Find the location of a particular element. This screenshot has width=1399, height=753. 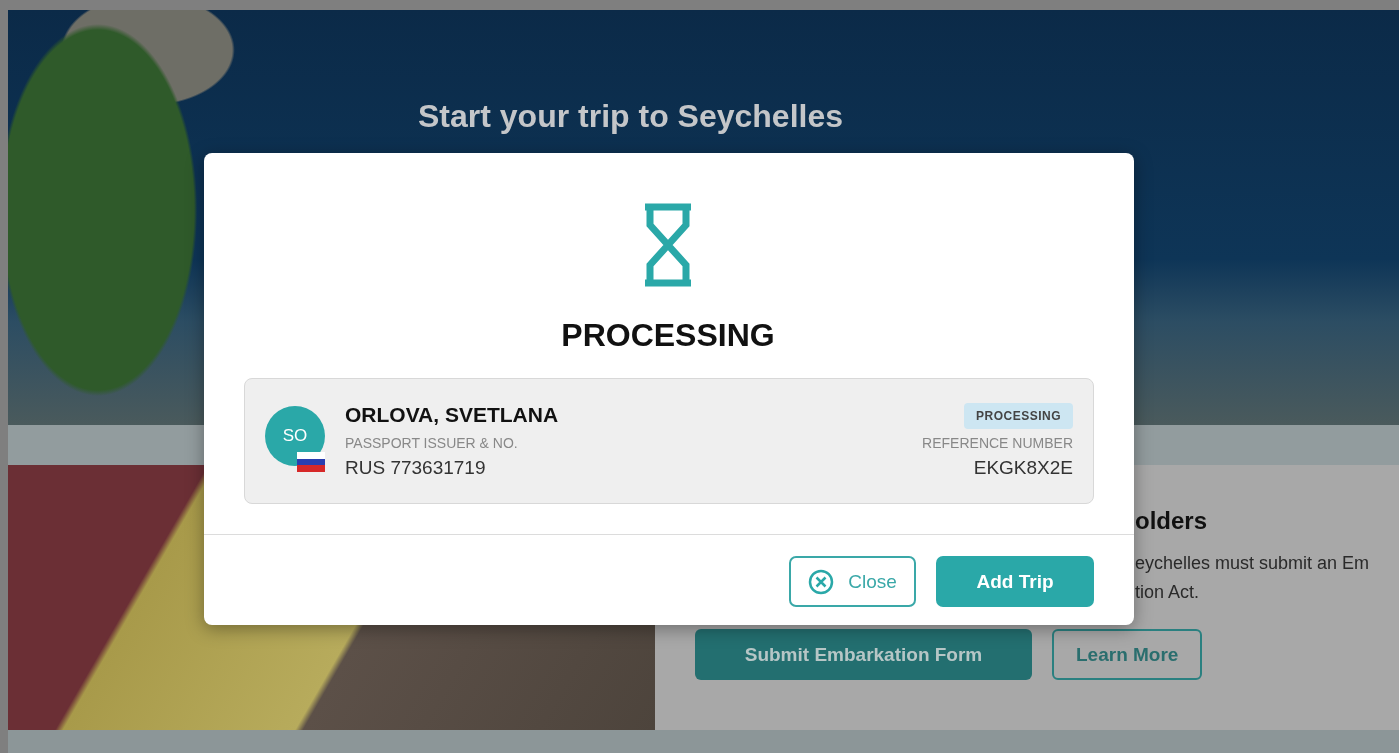

field-label: PASSPORT ISSUER & NO. is located at coordinates (432, 443).